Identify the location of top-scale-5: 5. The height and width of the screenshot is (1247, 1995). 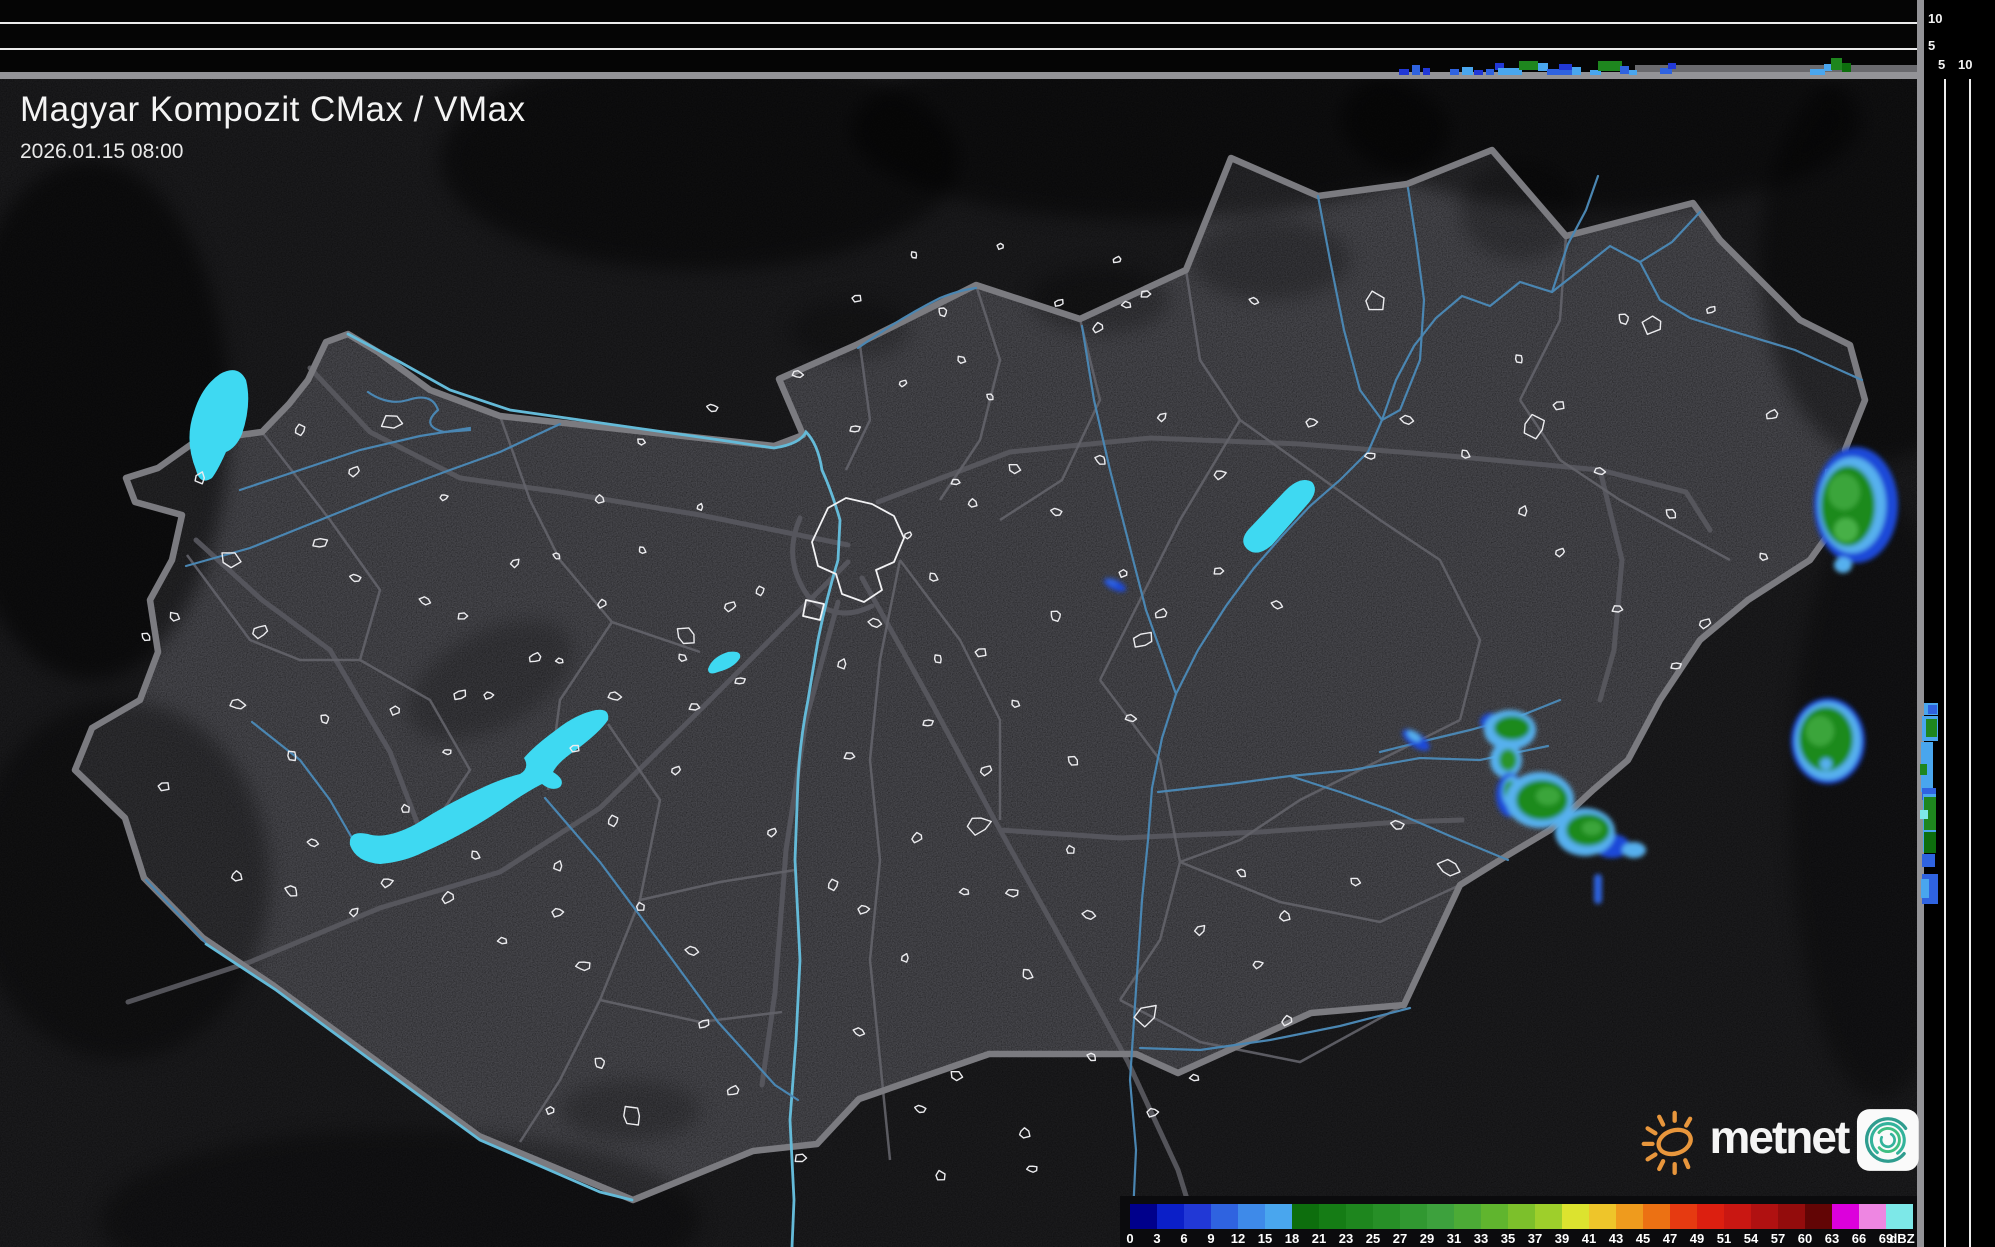
(1932, 45).